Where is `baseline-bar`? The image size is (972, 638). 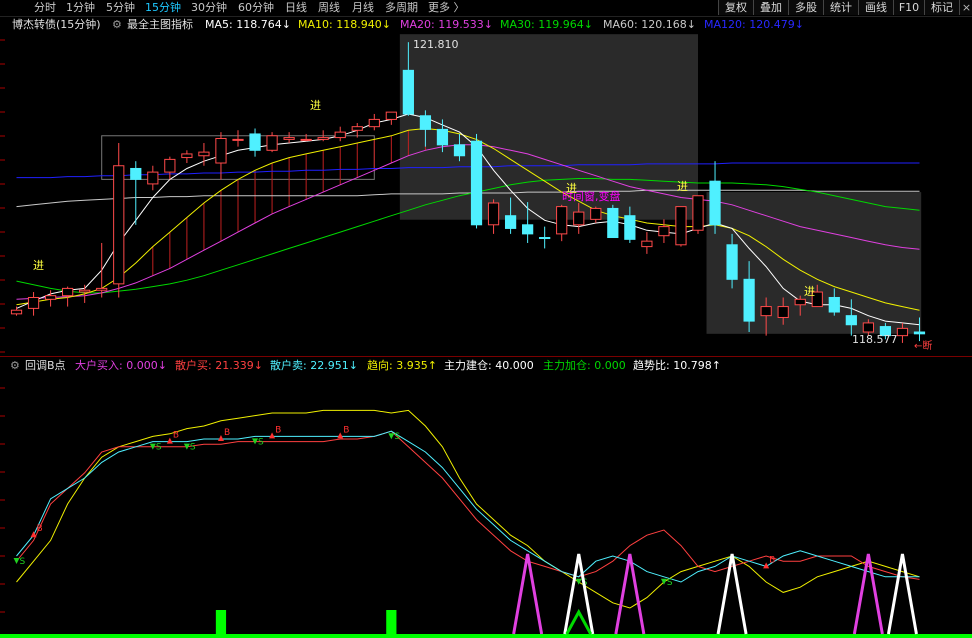
baseline-bar is located at coordinates (486, 636).